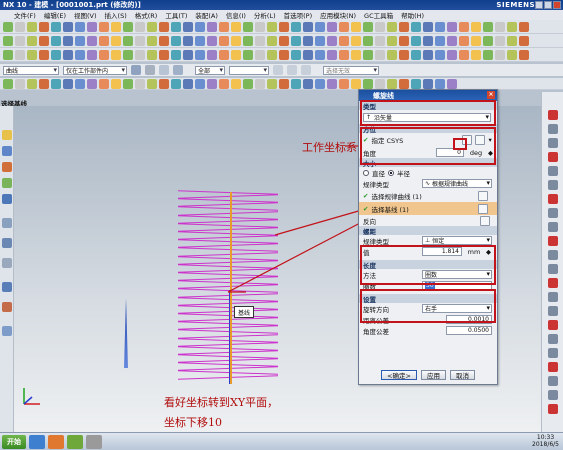 The height and width of the screenshot is (450, 563). What do you see at coordinates (94, 441) in the screenshot?
I see `tool-icon` at bounding box center [94, 441].